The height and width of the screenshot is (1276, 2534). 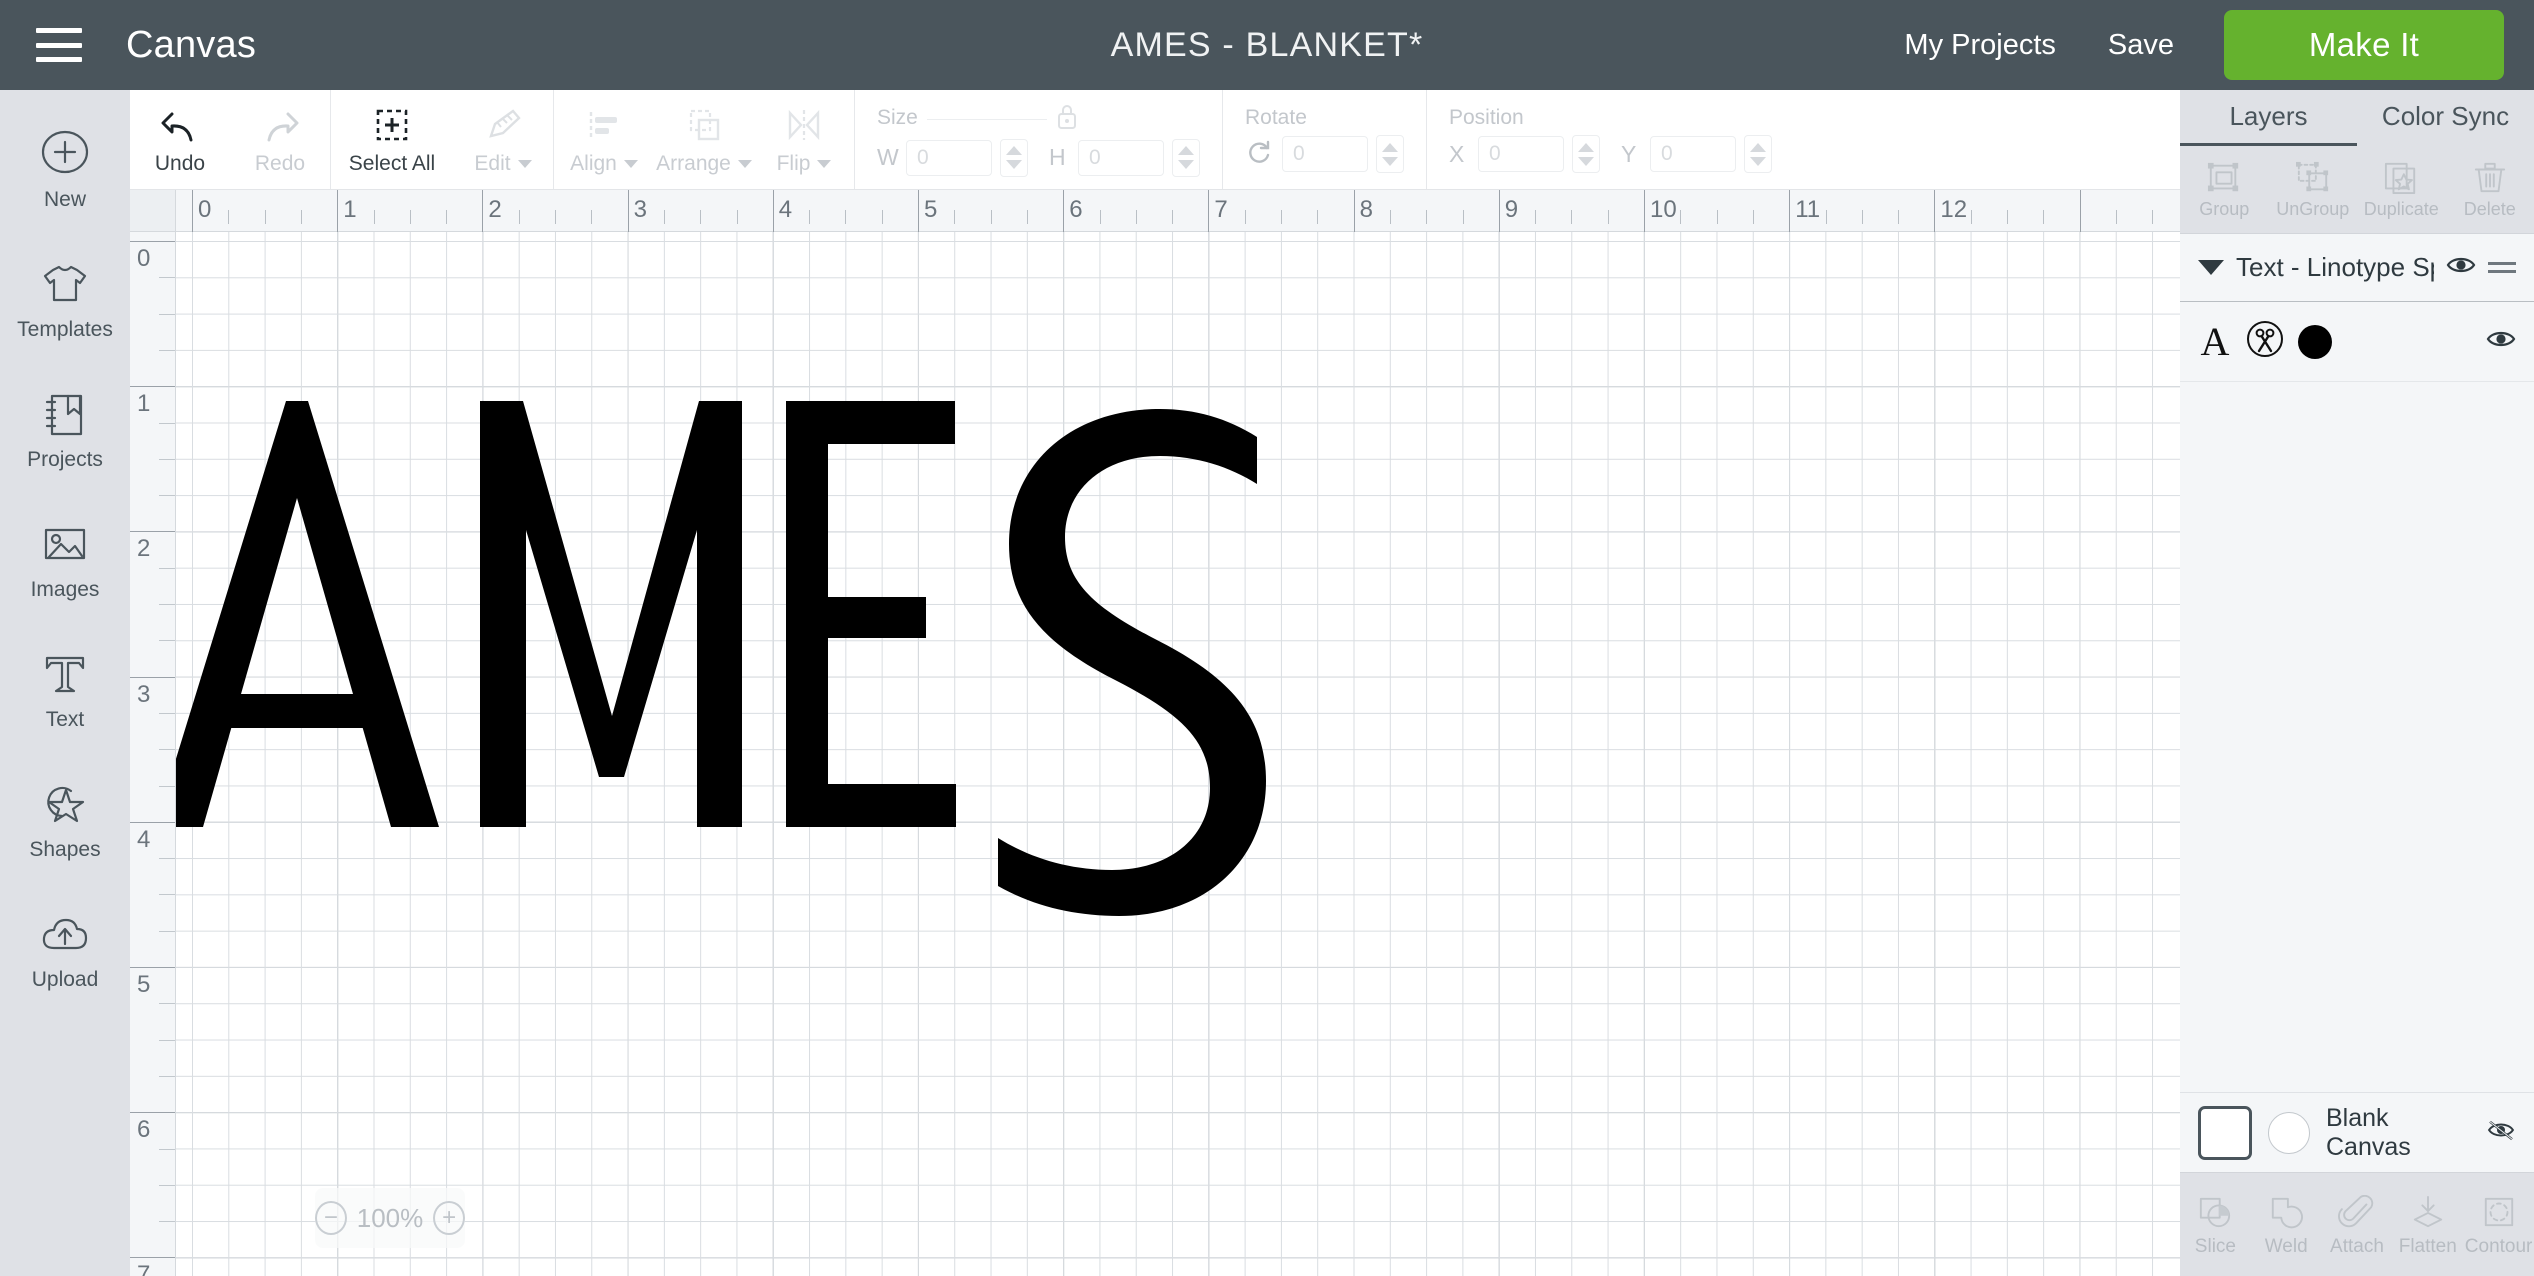 What do you see at coordinates (1390, 161) in the screenshot?
I see `stepper-down-icon` at bounding box center [1390, 161].